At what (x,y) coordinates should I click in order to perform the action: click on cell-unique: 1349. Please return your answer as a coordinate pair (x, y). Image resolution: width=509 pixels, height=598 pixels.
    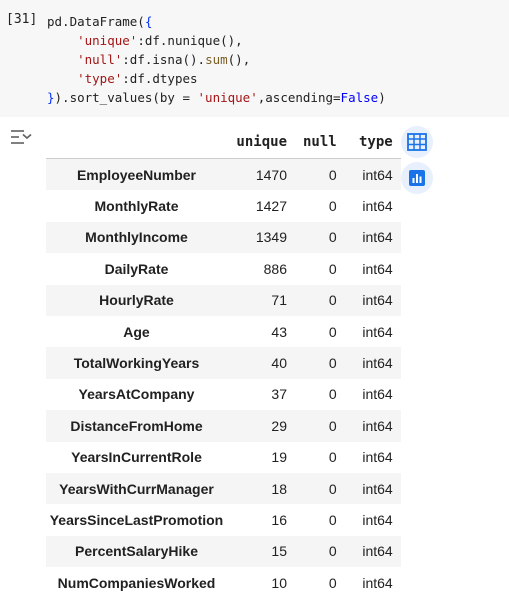
    Looking at the image, I should click on (271, 237).